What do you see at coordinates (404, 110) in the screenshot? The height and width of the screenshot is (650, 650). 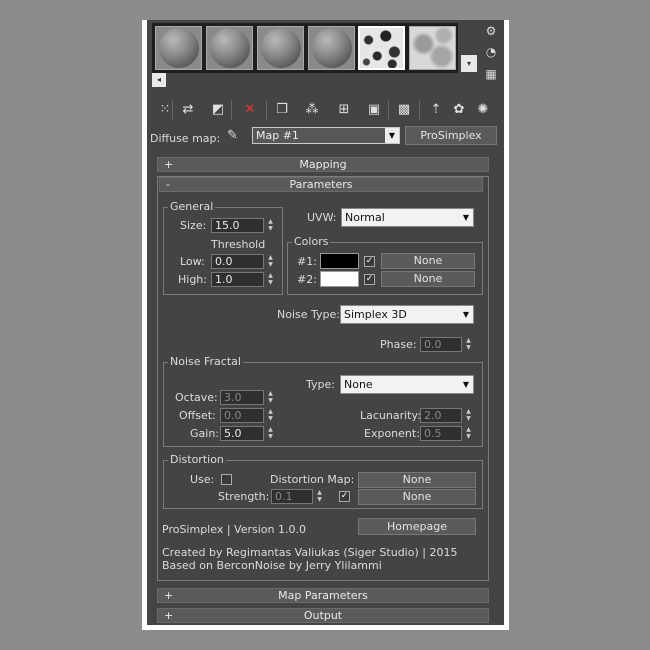 I see `show-in-viewport-icon: ▩` at bounding box center [404, 110].